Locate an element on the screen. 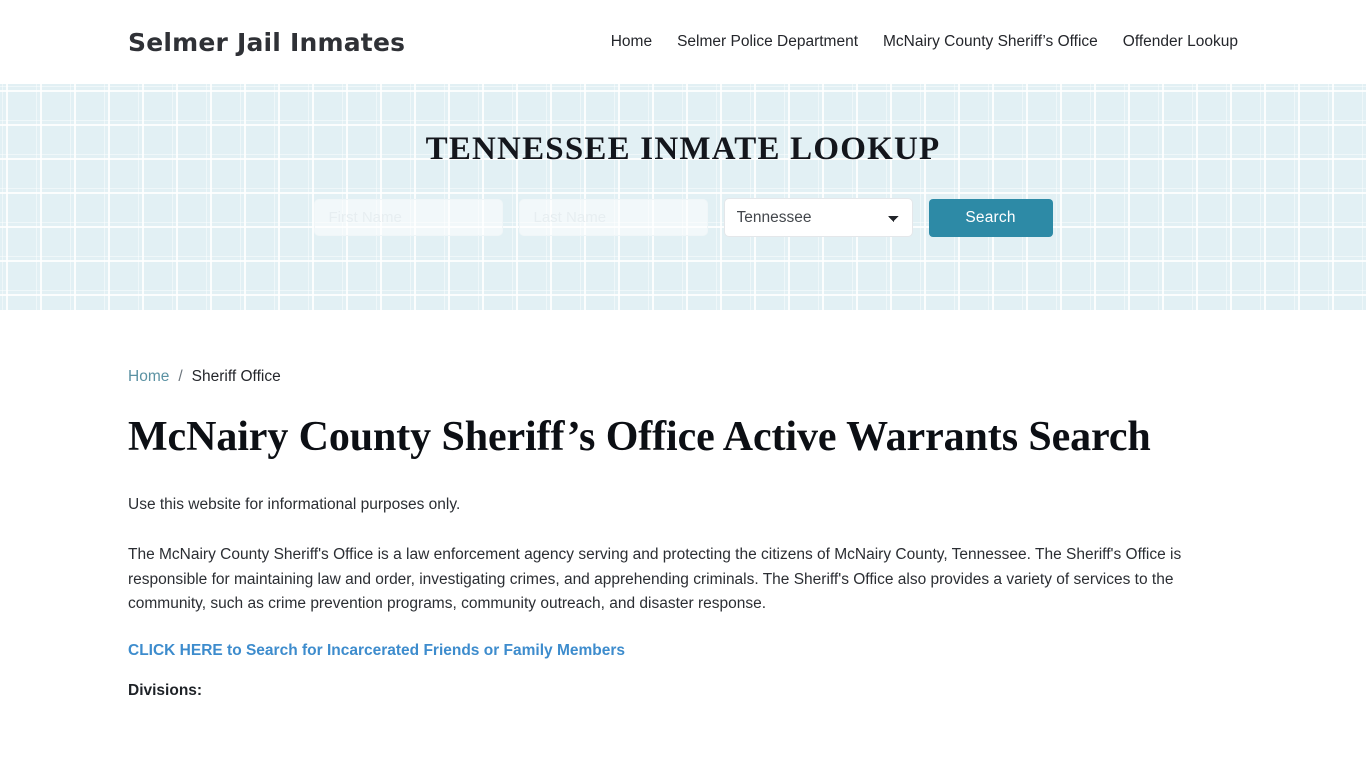 This screenshot has height=768, width=1366. search-button: Search is located at coordinates (990, 217).